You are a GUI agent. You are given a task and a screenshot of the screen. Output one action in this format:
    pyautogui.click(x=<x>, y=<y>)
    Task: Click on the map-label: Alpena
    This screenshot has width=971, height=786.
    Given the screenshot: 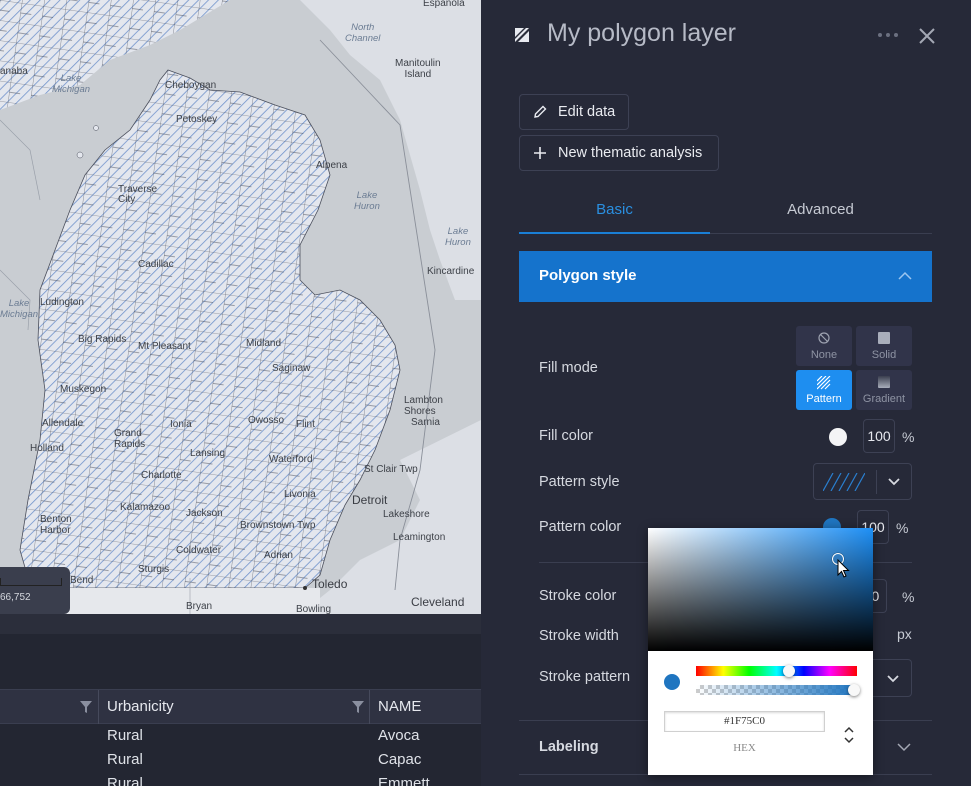 What is the action you would take?
    pyautogui.click(x=332, y=165)
    